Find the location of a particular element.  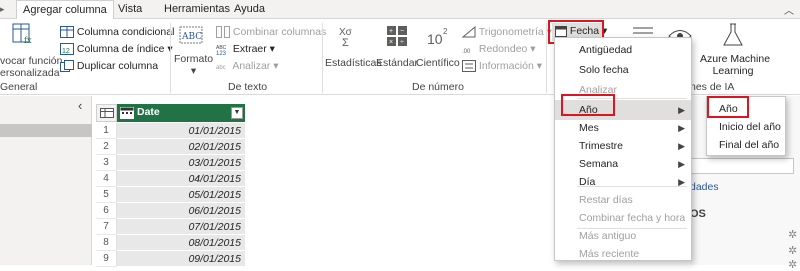

azure-ml-button: Azure Machine Learning is located at coordinates (735, 51).